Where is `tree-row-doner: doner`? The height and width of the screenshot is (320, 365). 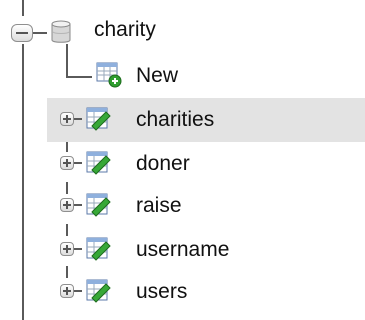
tree-row-doner: doner is located at coordinates (182, 163).